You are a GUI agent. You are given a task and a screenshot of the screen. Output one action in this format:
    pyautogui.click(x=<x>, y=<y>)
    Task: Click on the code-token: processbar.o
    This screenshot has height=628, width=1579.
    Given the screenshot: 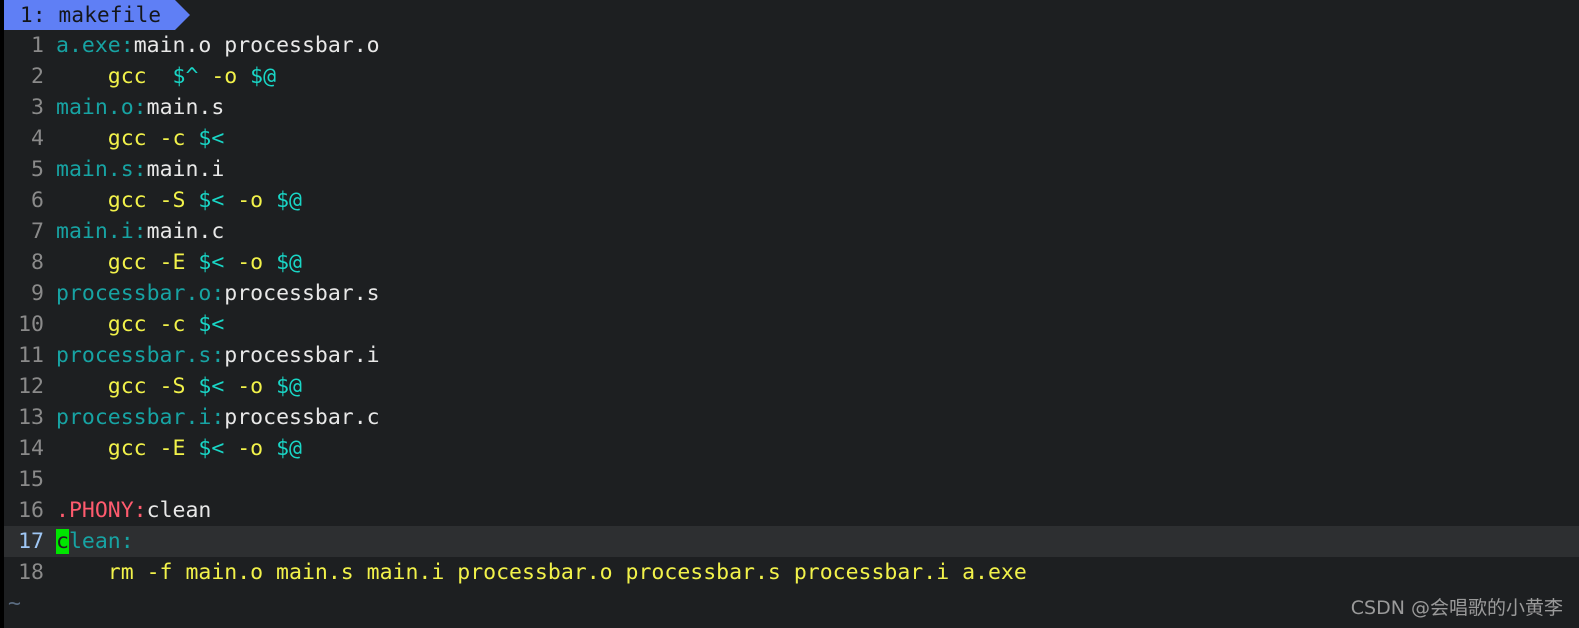 What is the action you would take?
    pyautogui.click(x=134, y=293)
    